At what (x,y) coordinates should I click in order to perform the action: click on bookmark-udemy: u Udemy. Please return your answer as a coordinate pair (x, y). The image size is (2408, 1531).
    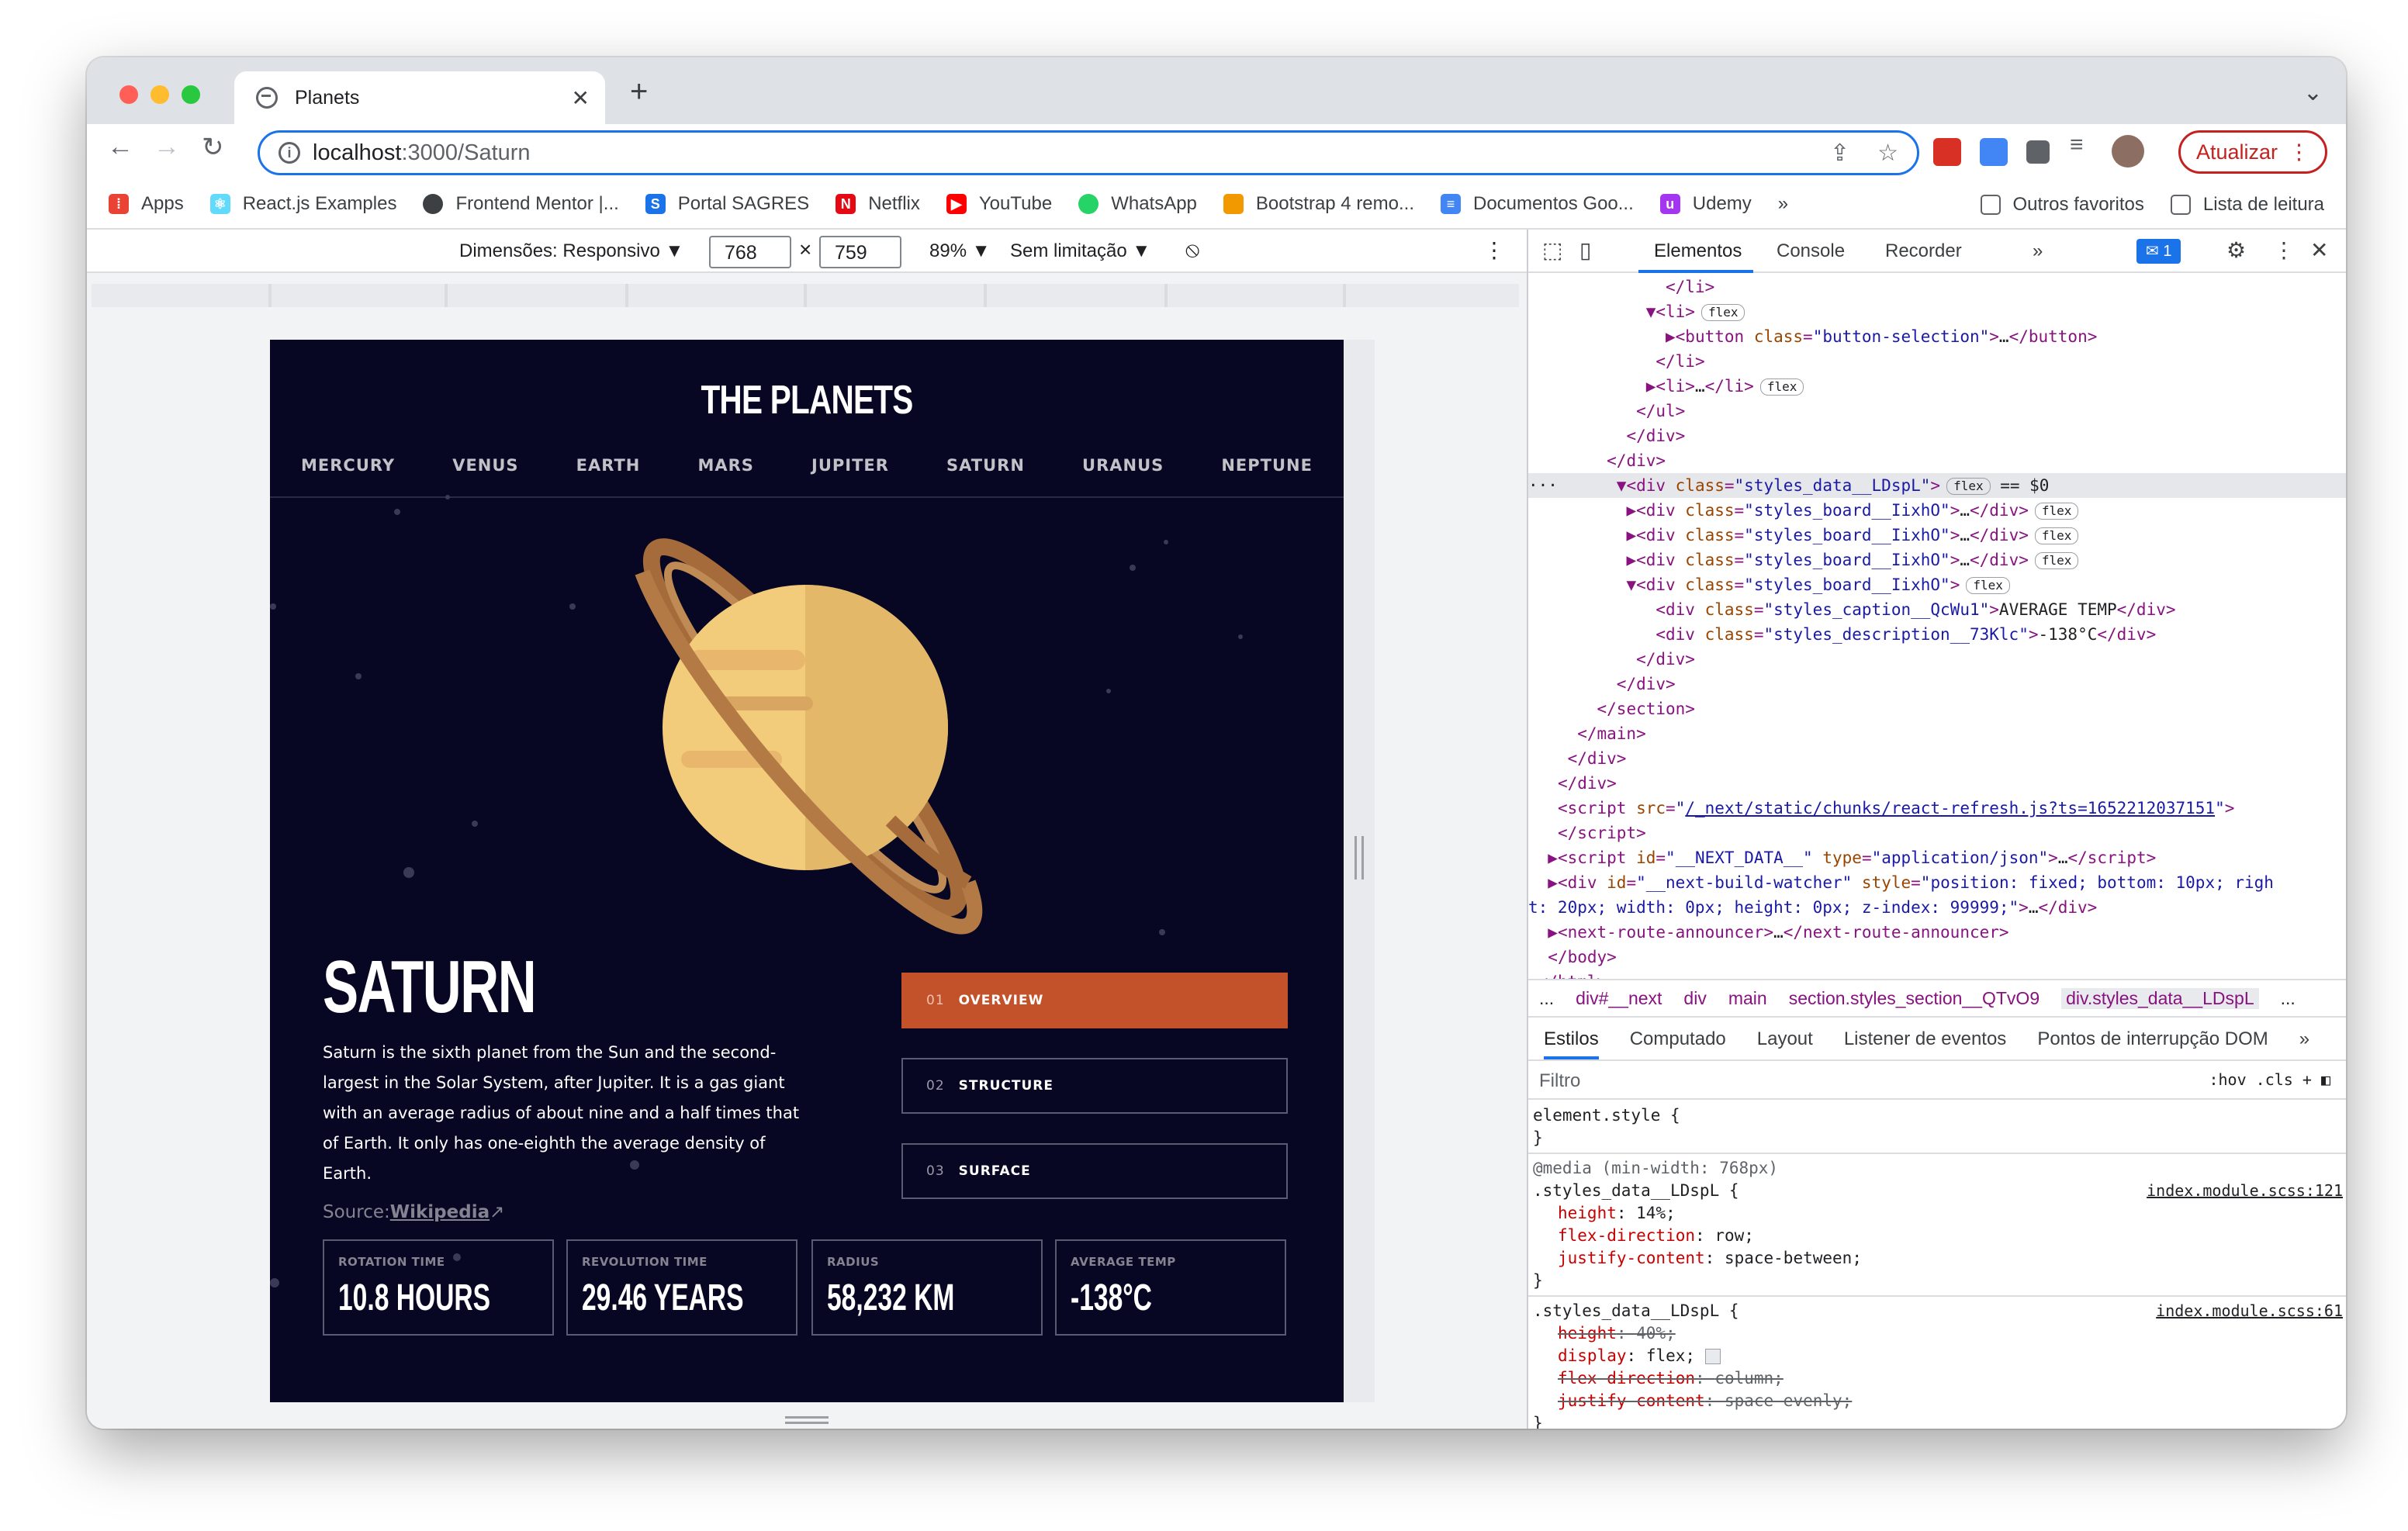
    Looking at the image, I should click on (1705, 204).